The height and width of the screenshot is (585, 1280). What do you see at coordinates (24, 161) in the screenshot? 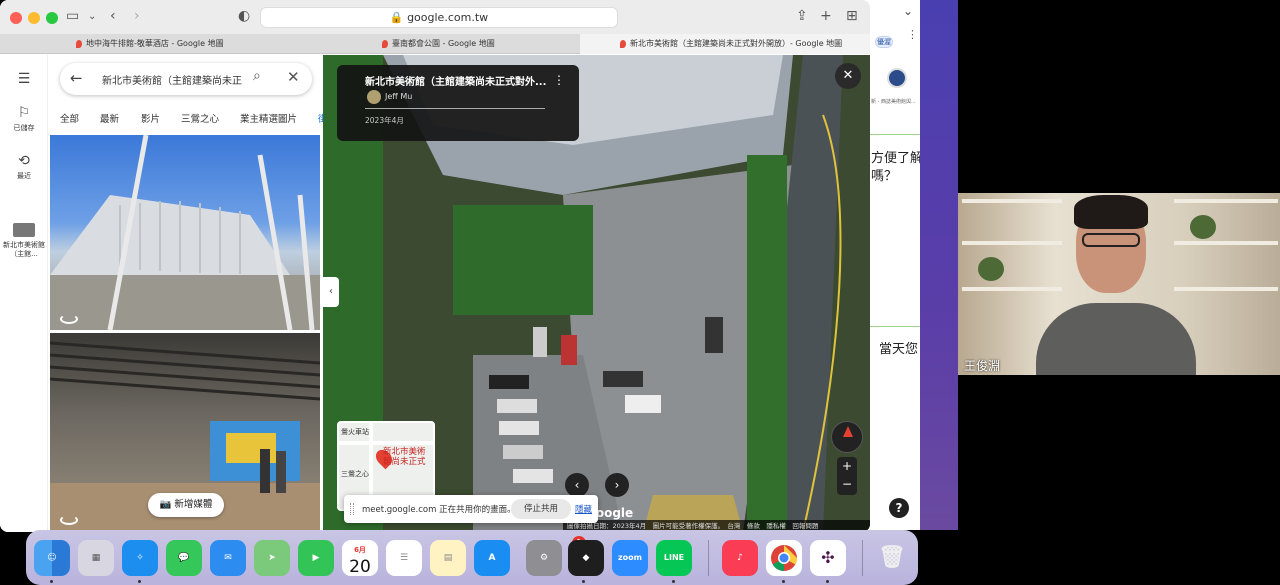
I see `history-icon: ⟲` at bounding box center [24, 161].